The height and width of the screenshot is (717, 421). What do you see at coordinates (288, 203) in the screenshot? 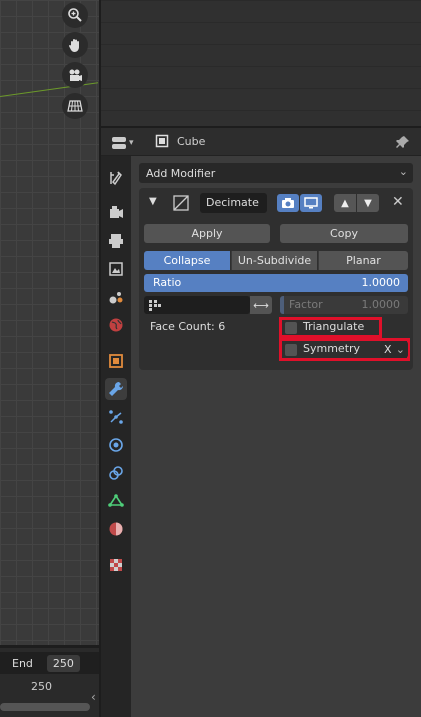
I see `render-toggle-camera-icon` at bounding box center [288, 203].